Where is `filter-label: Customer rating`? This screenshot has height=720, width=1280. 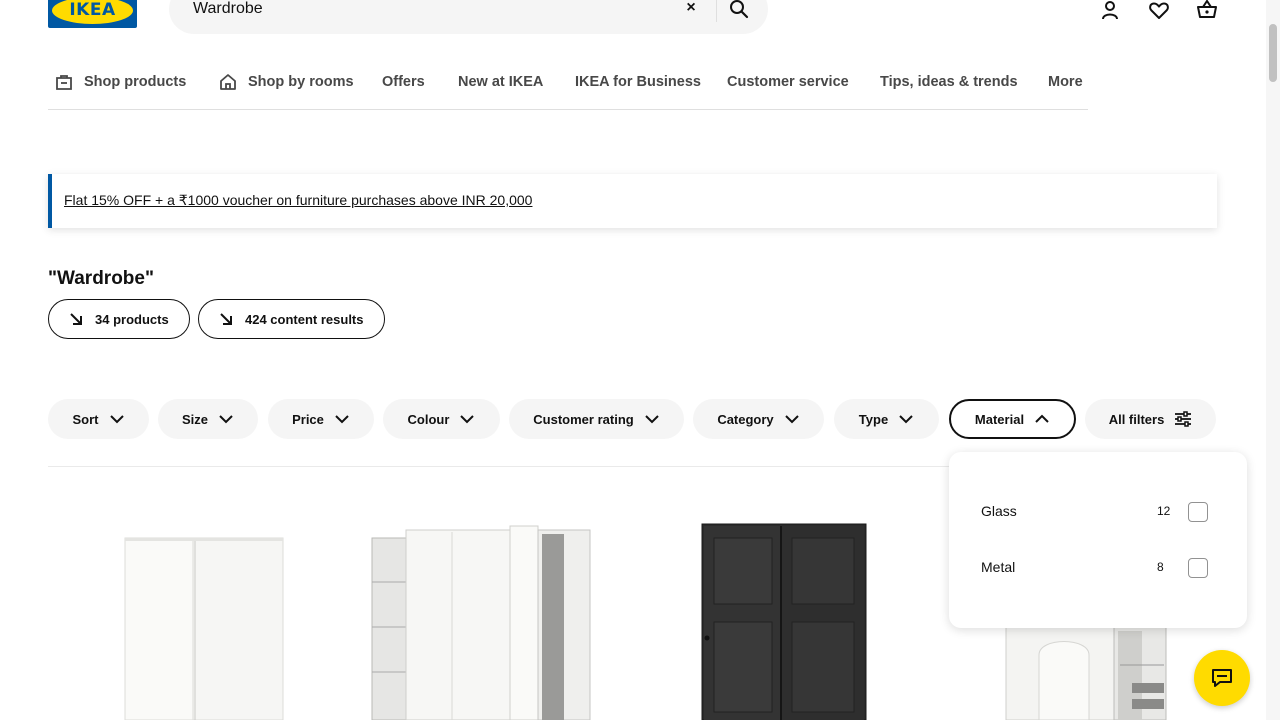
filter-label: Customer rating is located at coordinates (583, 419).